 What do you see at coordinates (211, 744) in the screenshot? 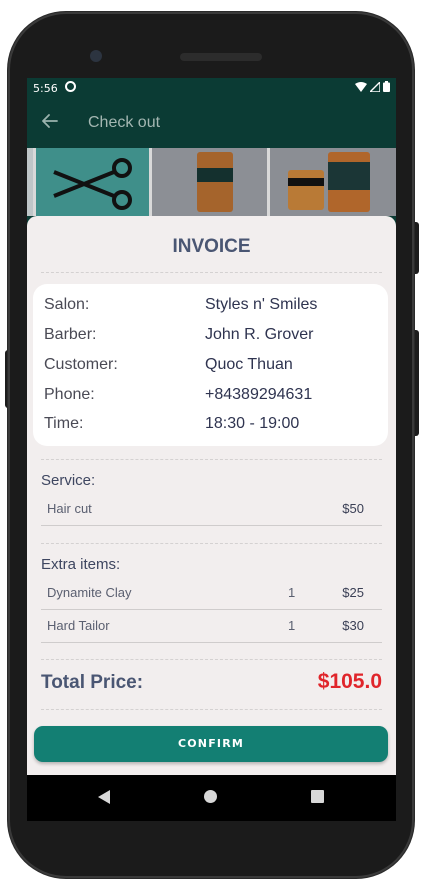
I see `confirm-button: CONFIRM` at bounding box center [211, 744].